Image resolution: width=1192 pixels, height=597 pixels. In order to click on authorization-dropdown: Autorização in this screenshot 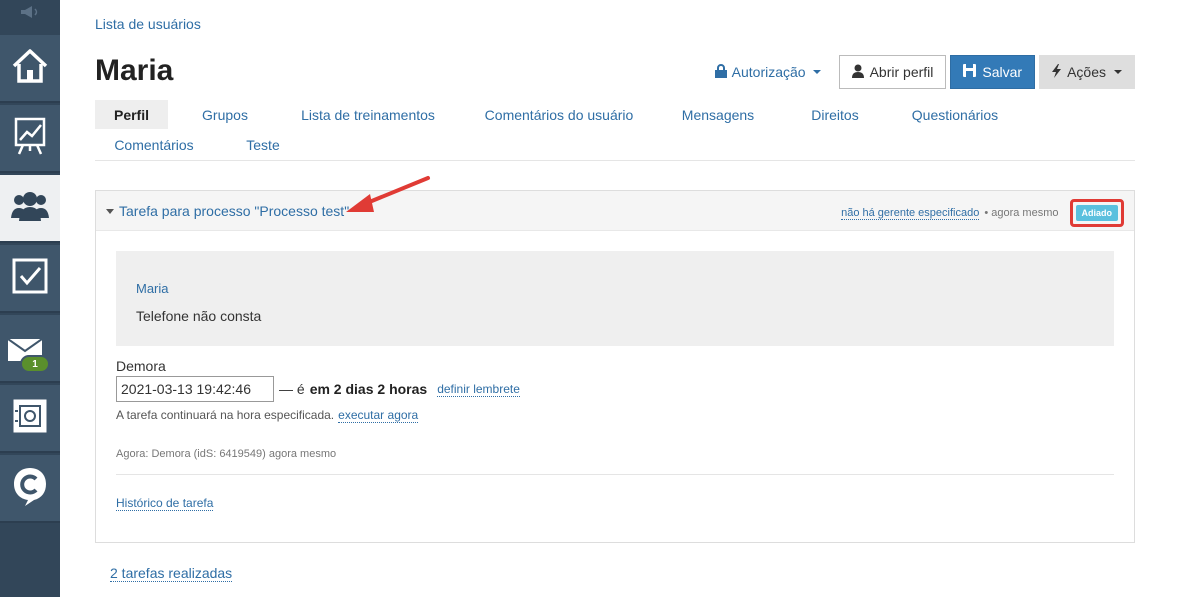, I will do `click(767, 72)`.